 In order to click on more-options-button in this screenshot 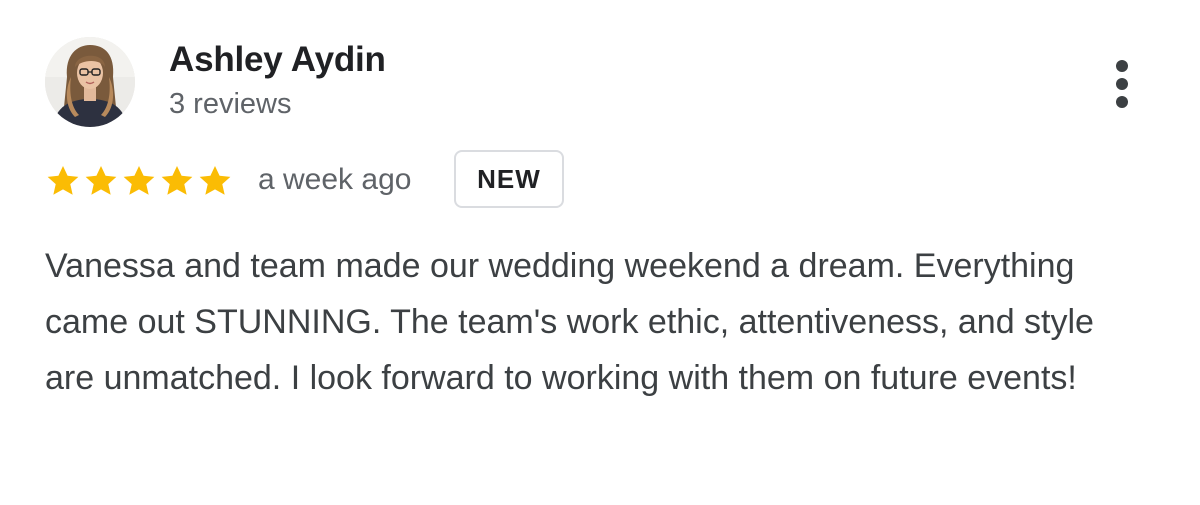, I will do `click(1122, 84)`.